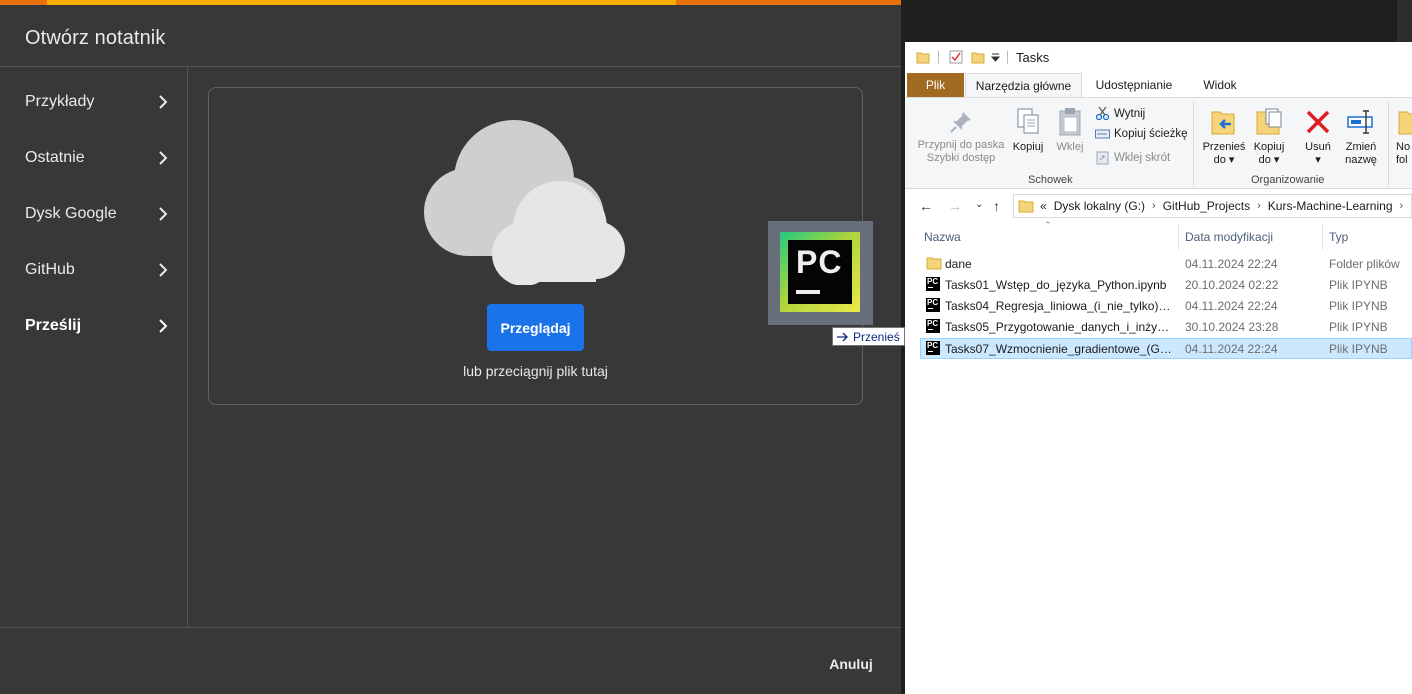 This screenshot has width=1412, height=694. Describe the element at coordinates (55, 157) in the screenshot. I see `nav-item-label: Ostatnie` at that location.